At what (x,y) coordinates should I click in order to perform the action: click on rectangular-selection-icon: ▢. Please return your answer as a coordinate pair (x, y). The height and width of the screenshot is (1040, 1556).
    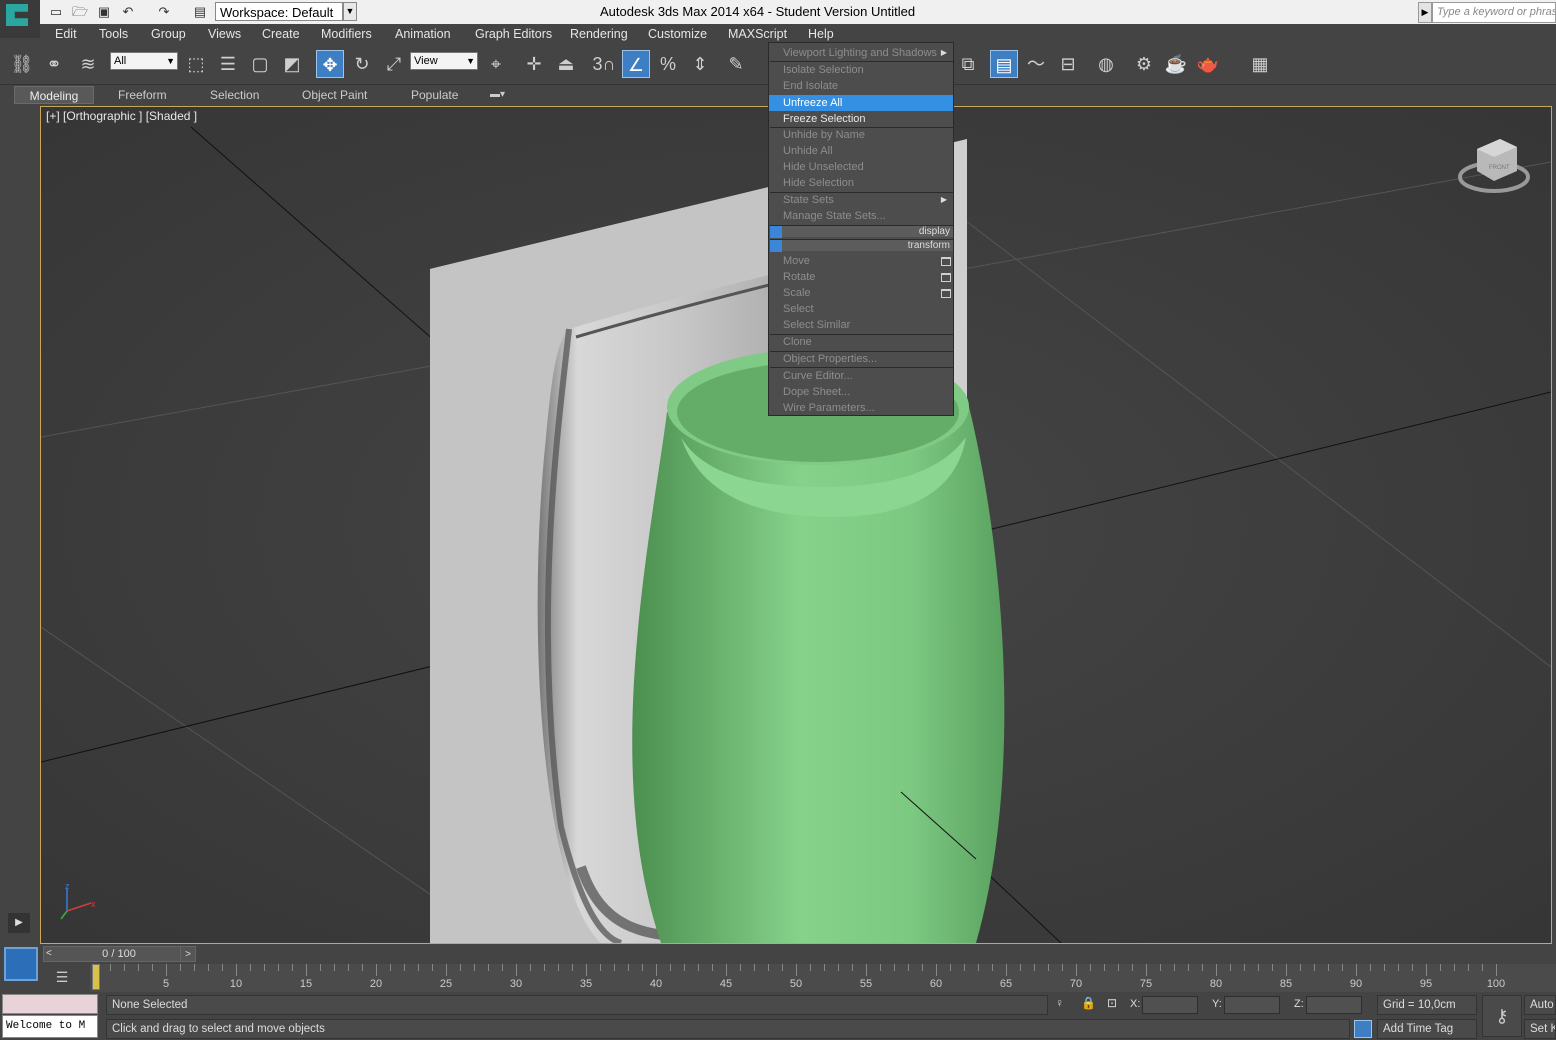
    Looking at the image, I should click on (260, 64).